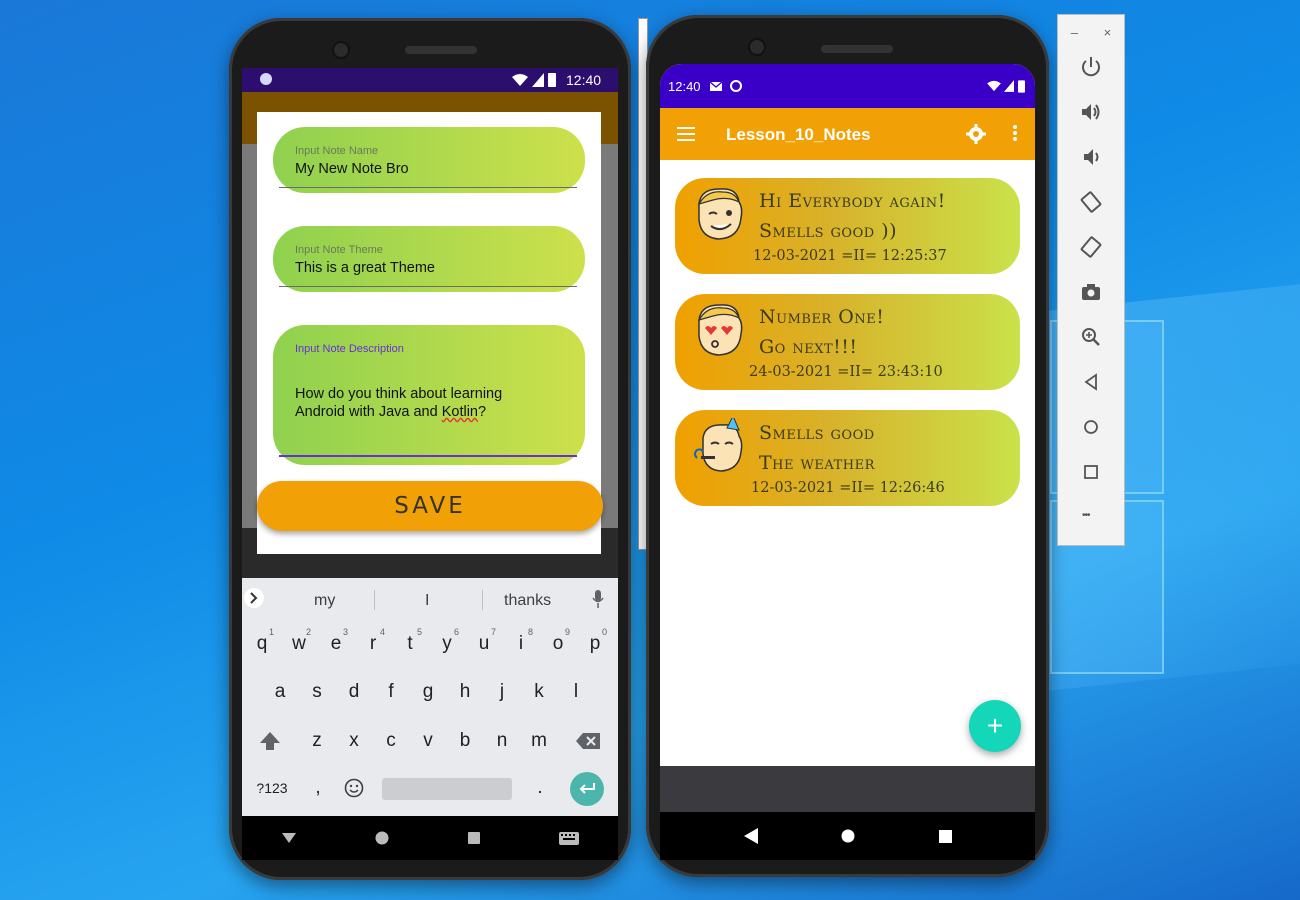  What do you see at coordinates (354, 692) in the screenshot?
I see `key-d: d` at bounding box center [354, 692].